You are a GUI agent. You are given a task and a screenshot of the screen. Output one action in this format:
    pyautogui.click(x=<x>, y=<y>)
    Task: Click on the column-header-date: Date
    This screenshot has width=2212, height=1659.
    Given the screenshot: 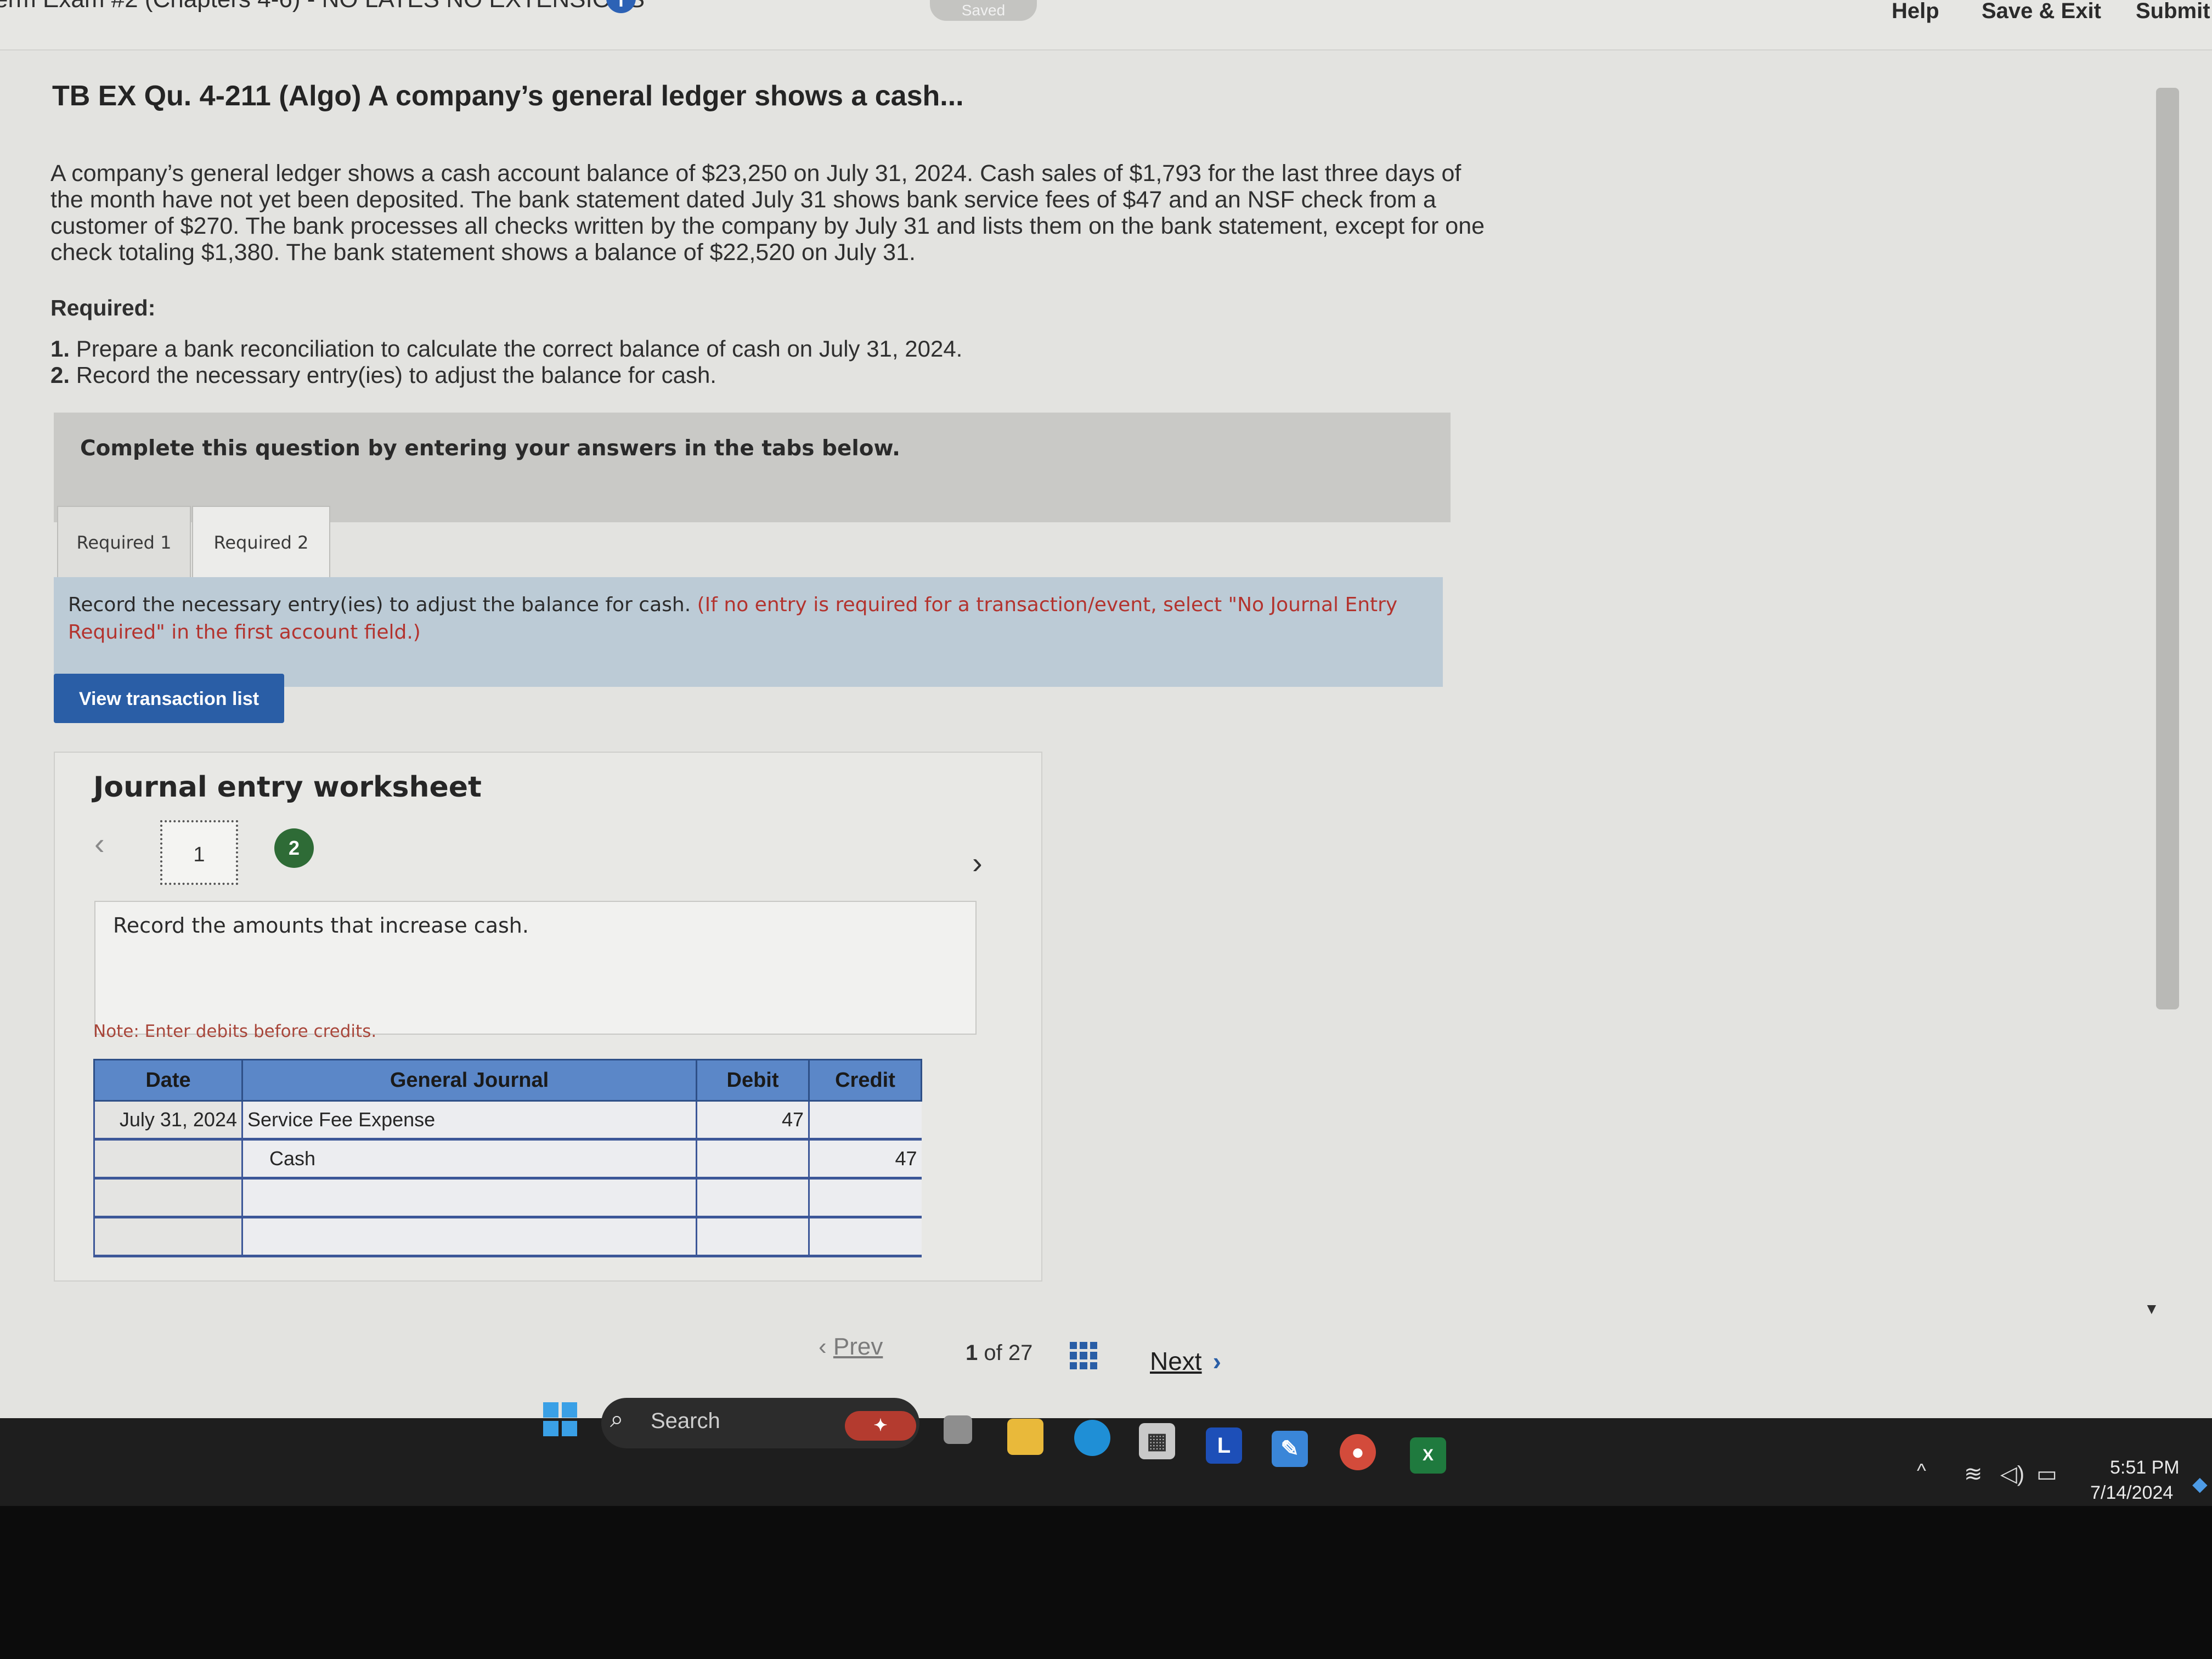 What is the action you would take?
    pyautogui.click(x=168, y=1080)
    